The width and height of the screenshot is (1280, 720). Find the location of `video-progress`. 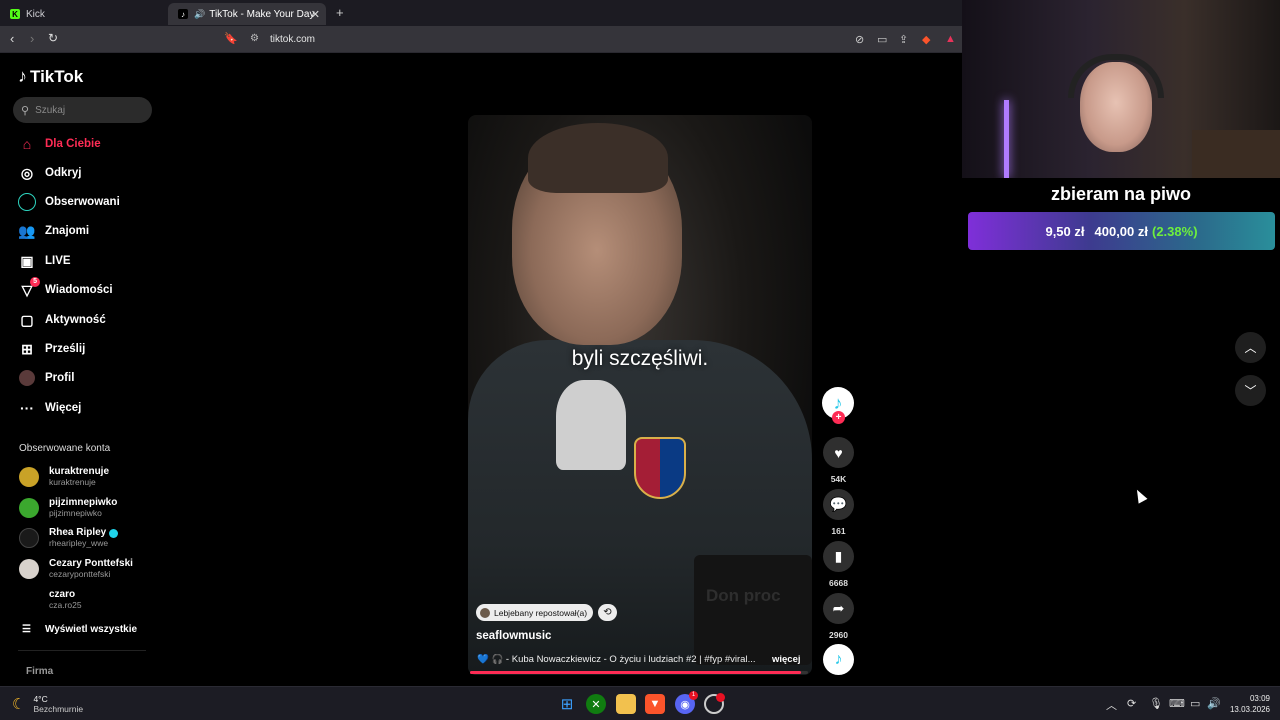

video-progress is located at coordinates (639, 672).